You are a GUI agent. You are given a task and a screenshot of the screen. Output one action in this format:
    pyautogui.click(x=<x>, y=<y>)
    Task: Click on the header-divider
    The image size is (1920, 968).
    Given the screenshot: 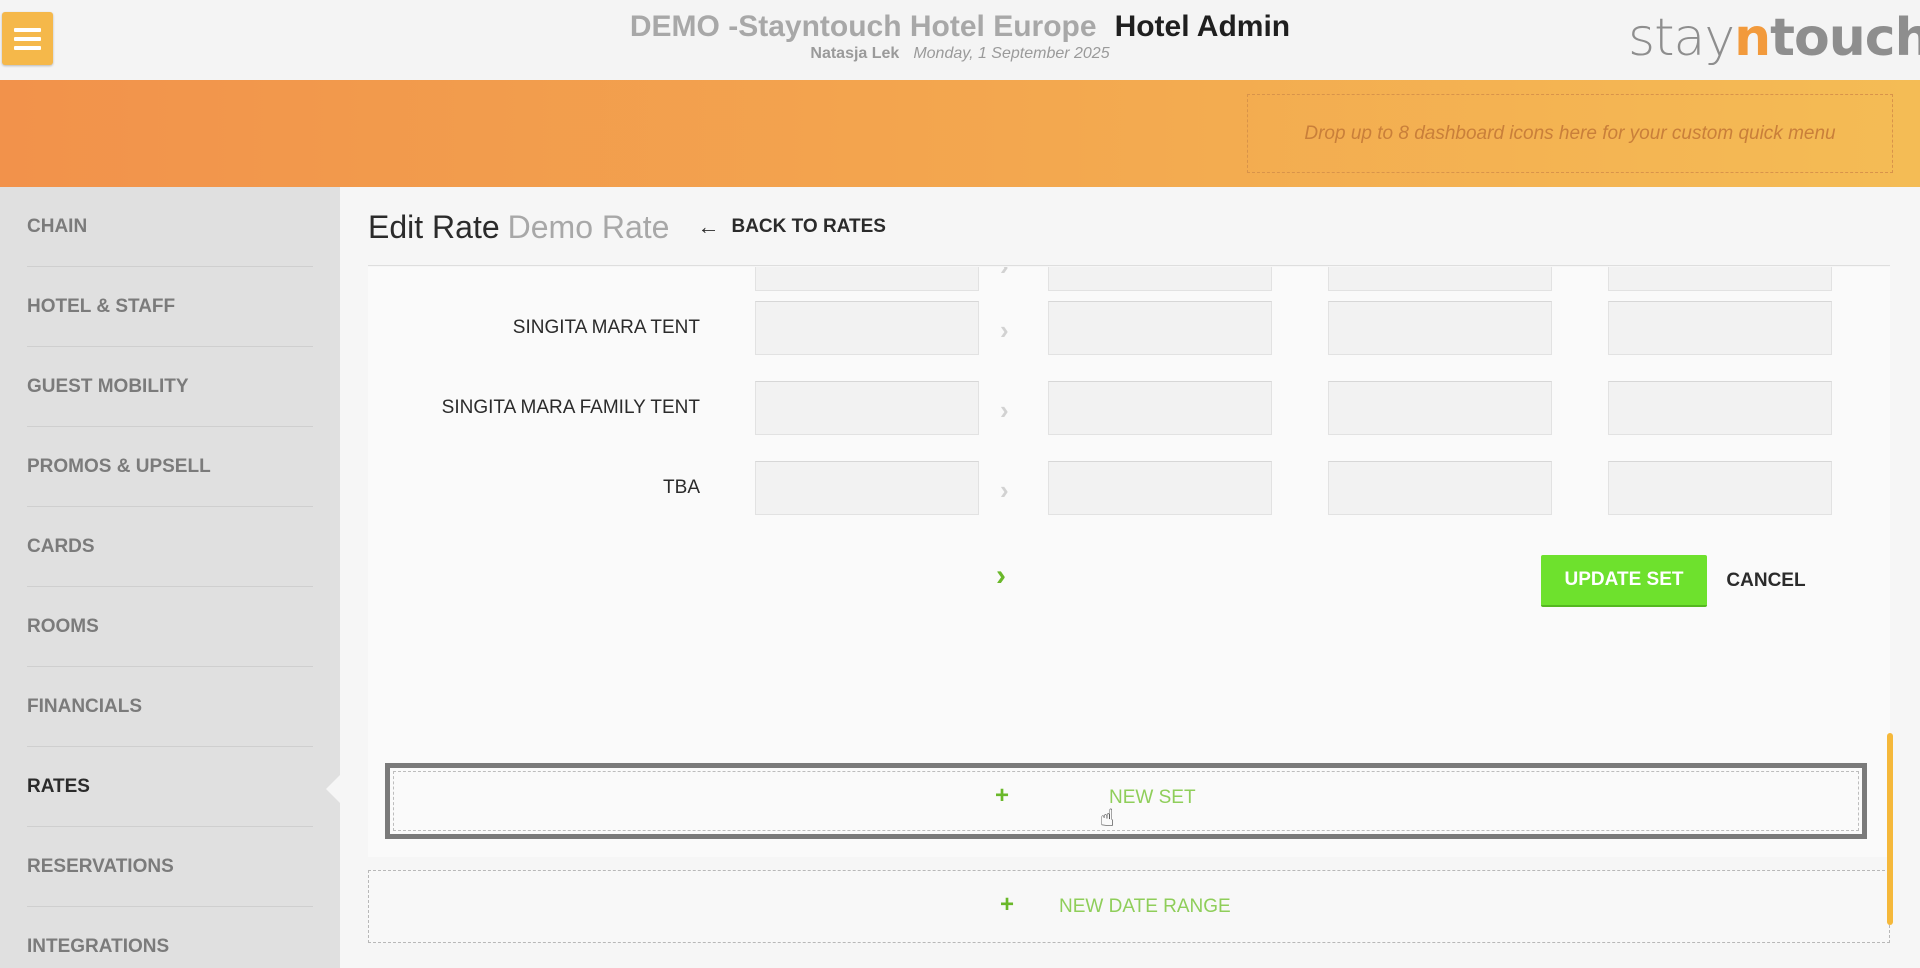 What is the action you would take?
    pyautogui.click(x=1129, y=265)
    